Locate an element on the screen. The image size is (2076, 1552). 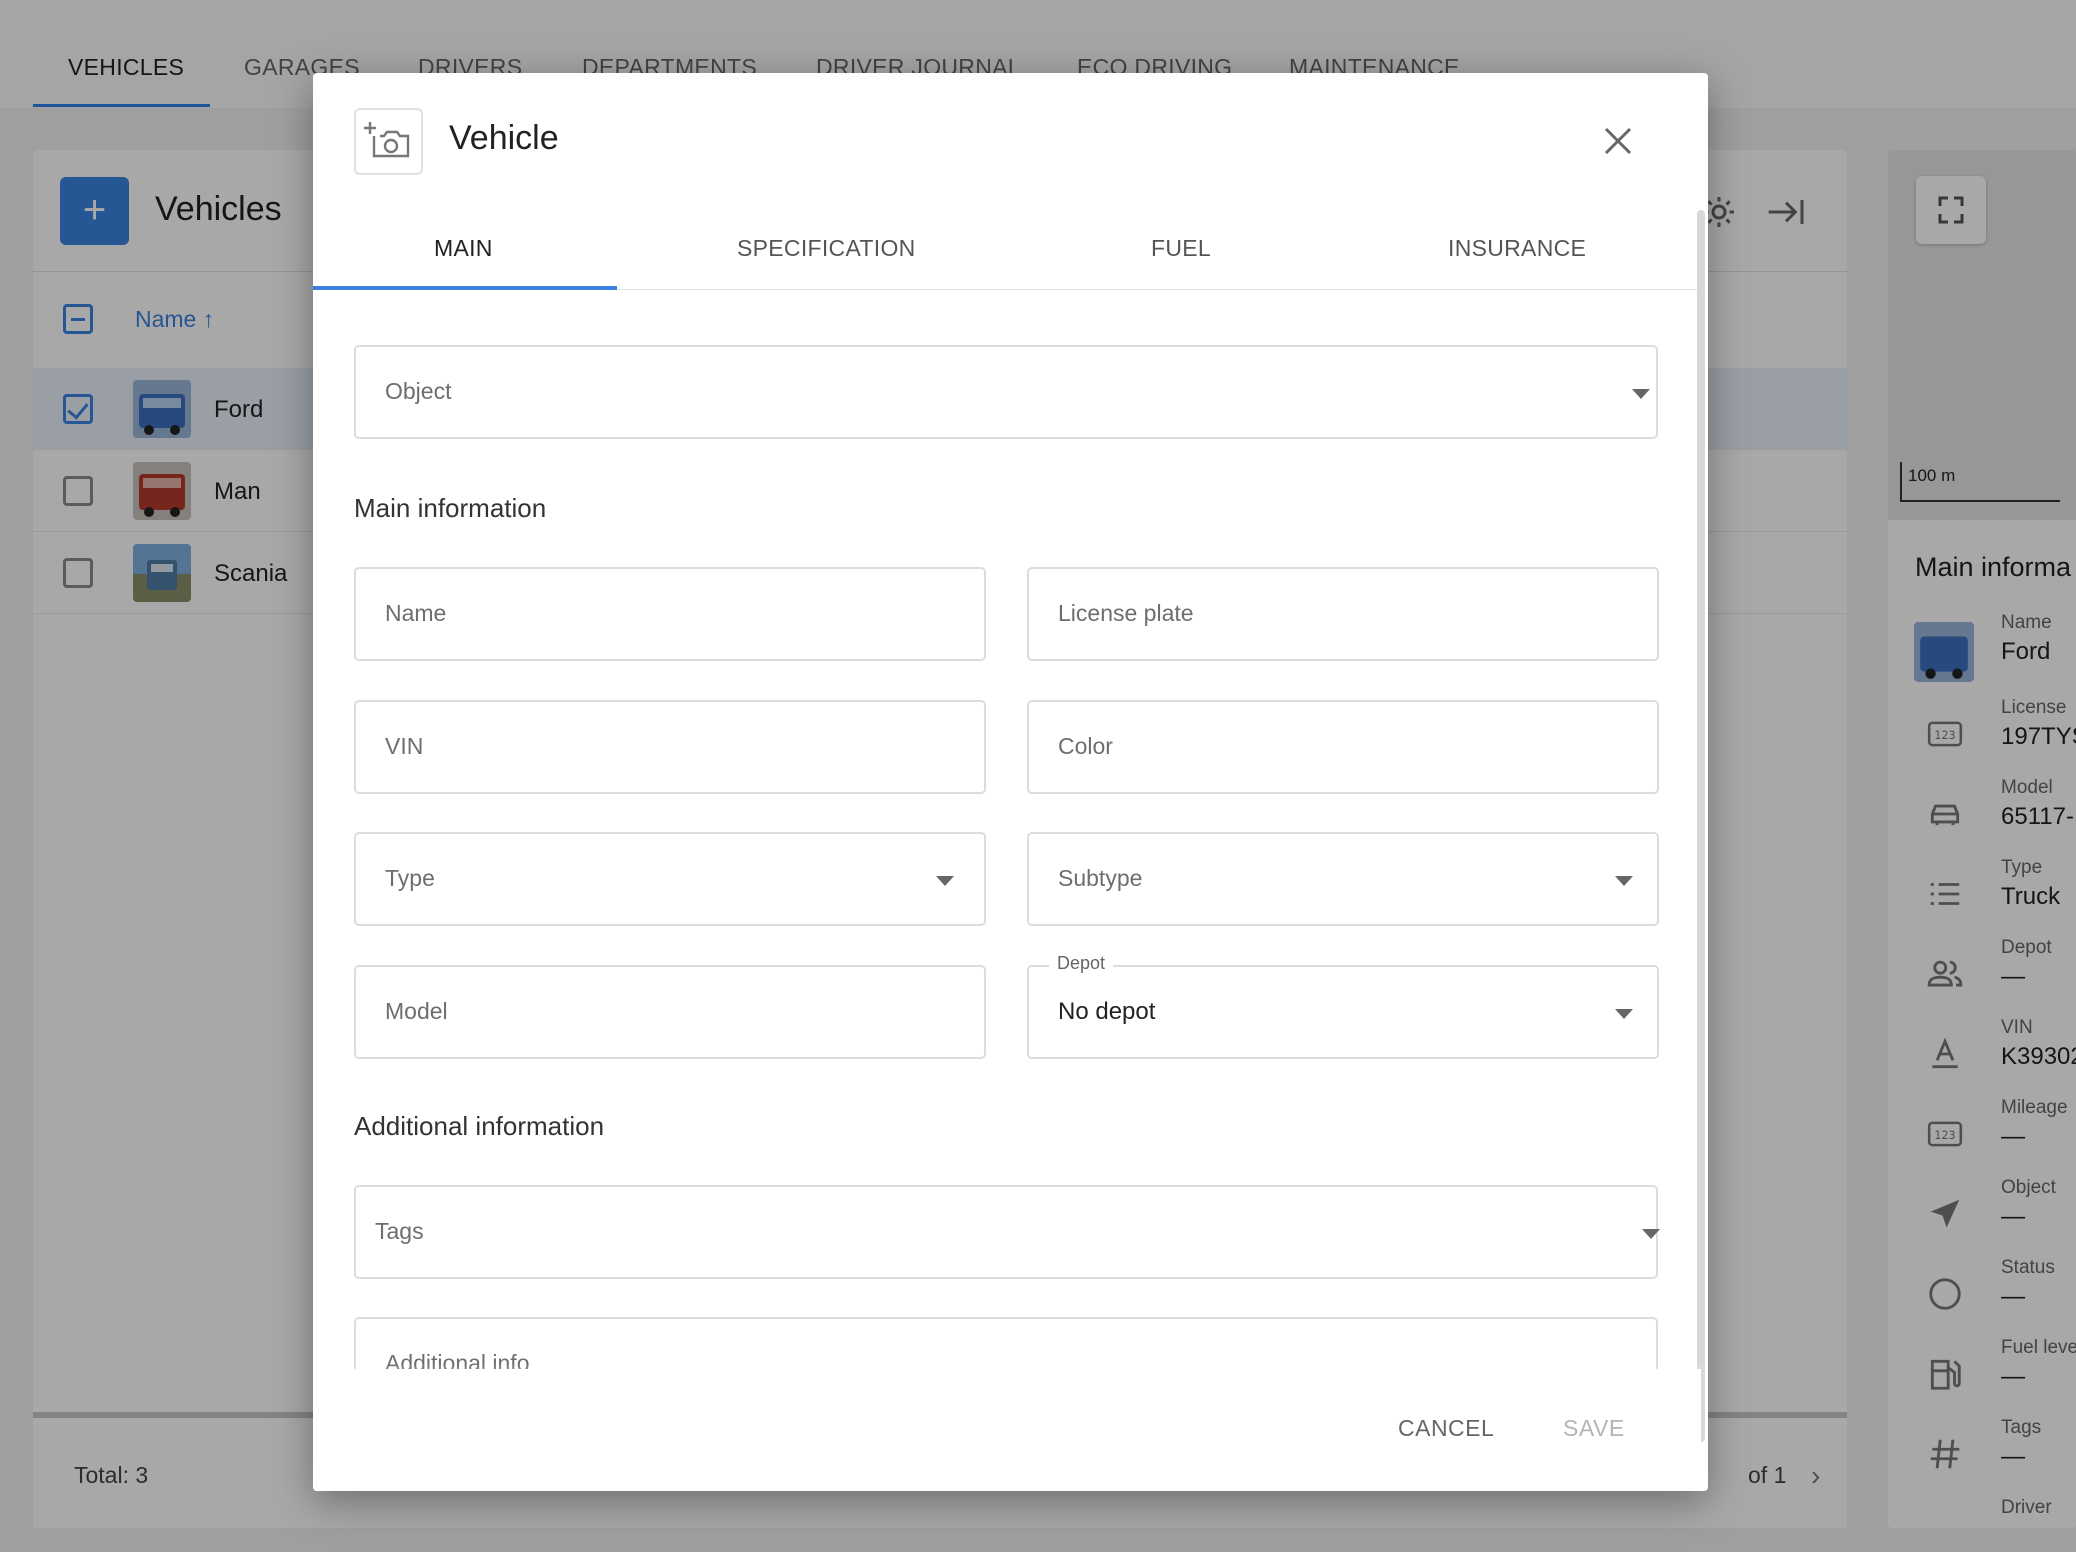
save-button: Save is located at coordinates (1594, 1428).